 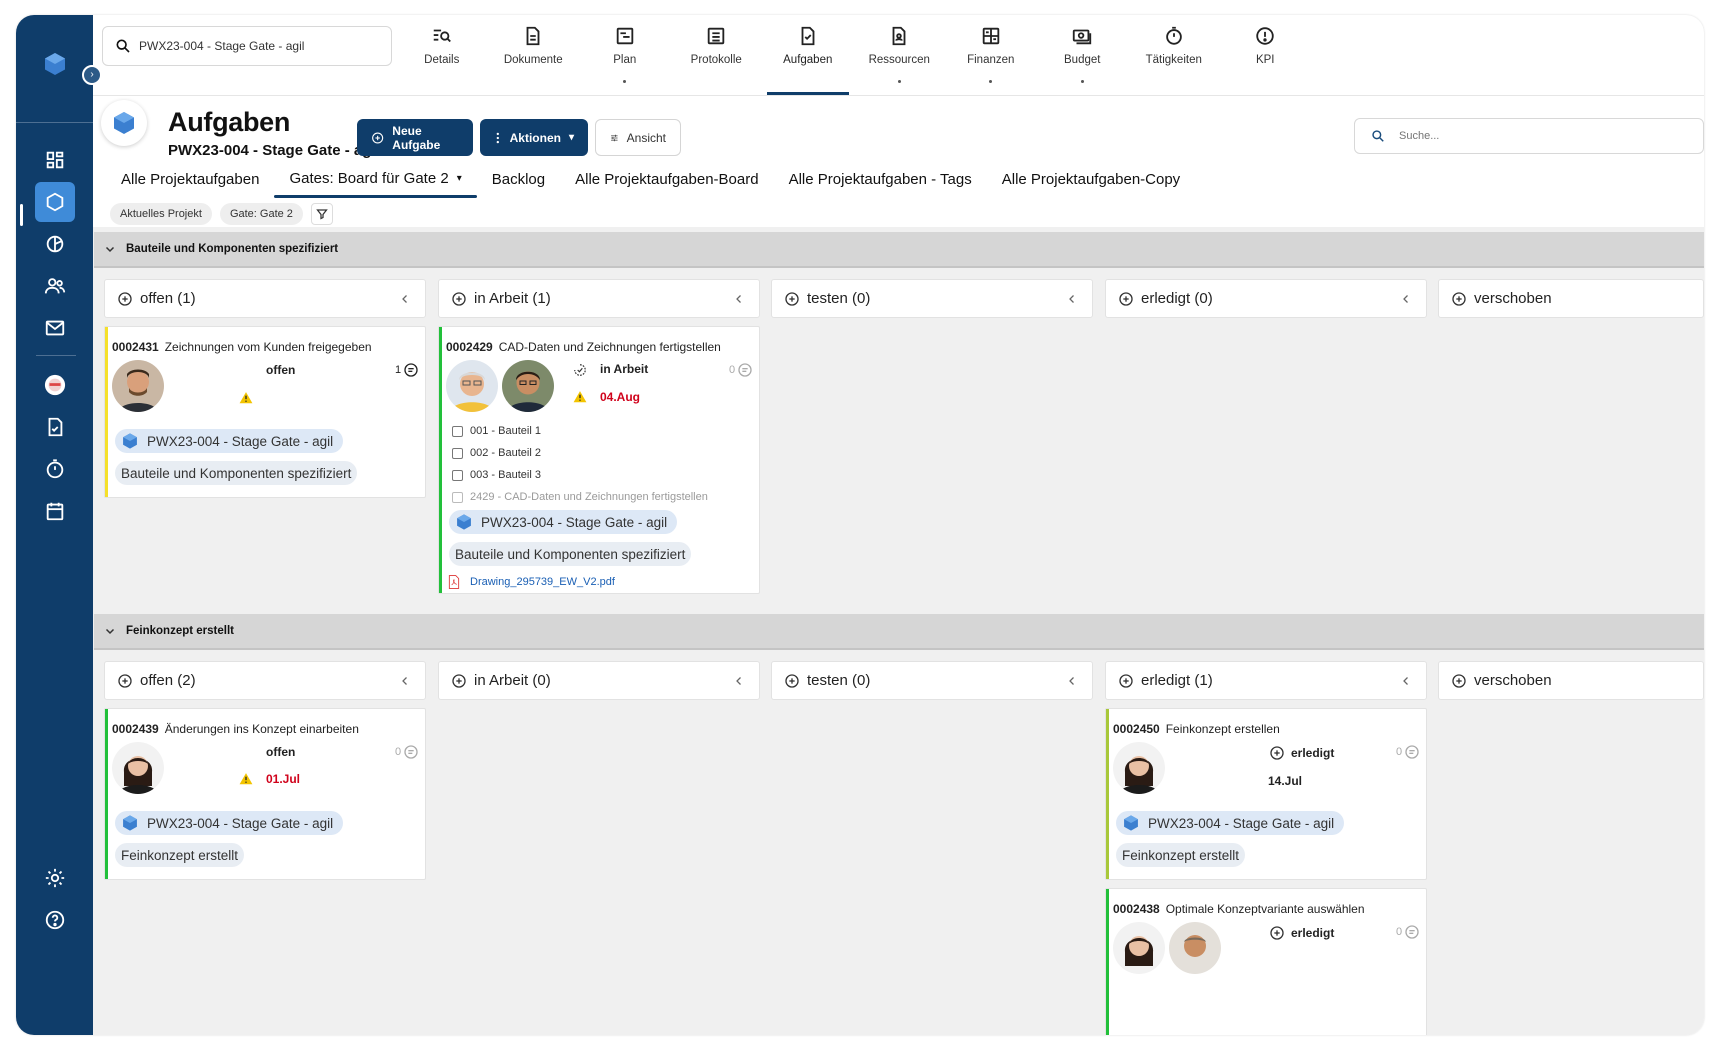 I want to click on nav-budget: Budget, so click(x=1083, y=55).